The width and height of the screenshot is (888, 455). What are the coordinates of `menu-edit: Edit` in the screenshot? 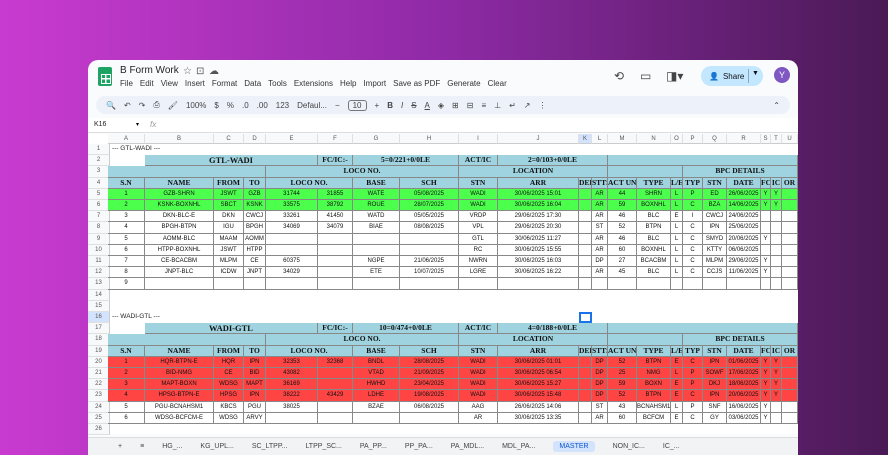 It's located at (147, 83).